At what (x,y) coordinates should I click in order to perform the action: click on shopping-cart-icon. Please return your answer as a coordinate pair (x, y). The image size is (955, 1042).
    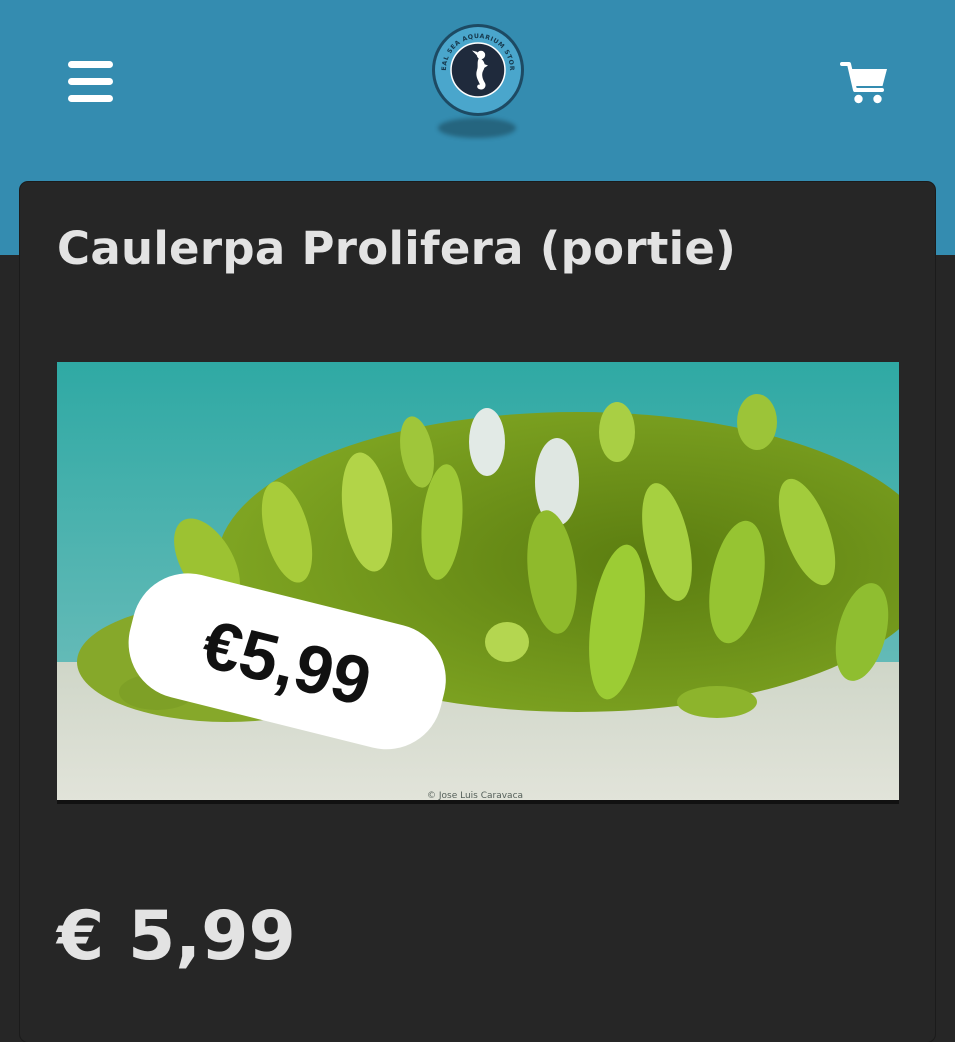
    Looking at the image, I should click on (865, 83).